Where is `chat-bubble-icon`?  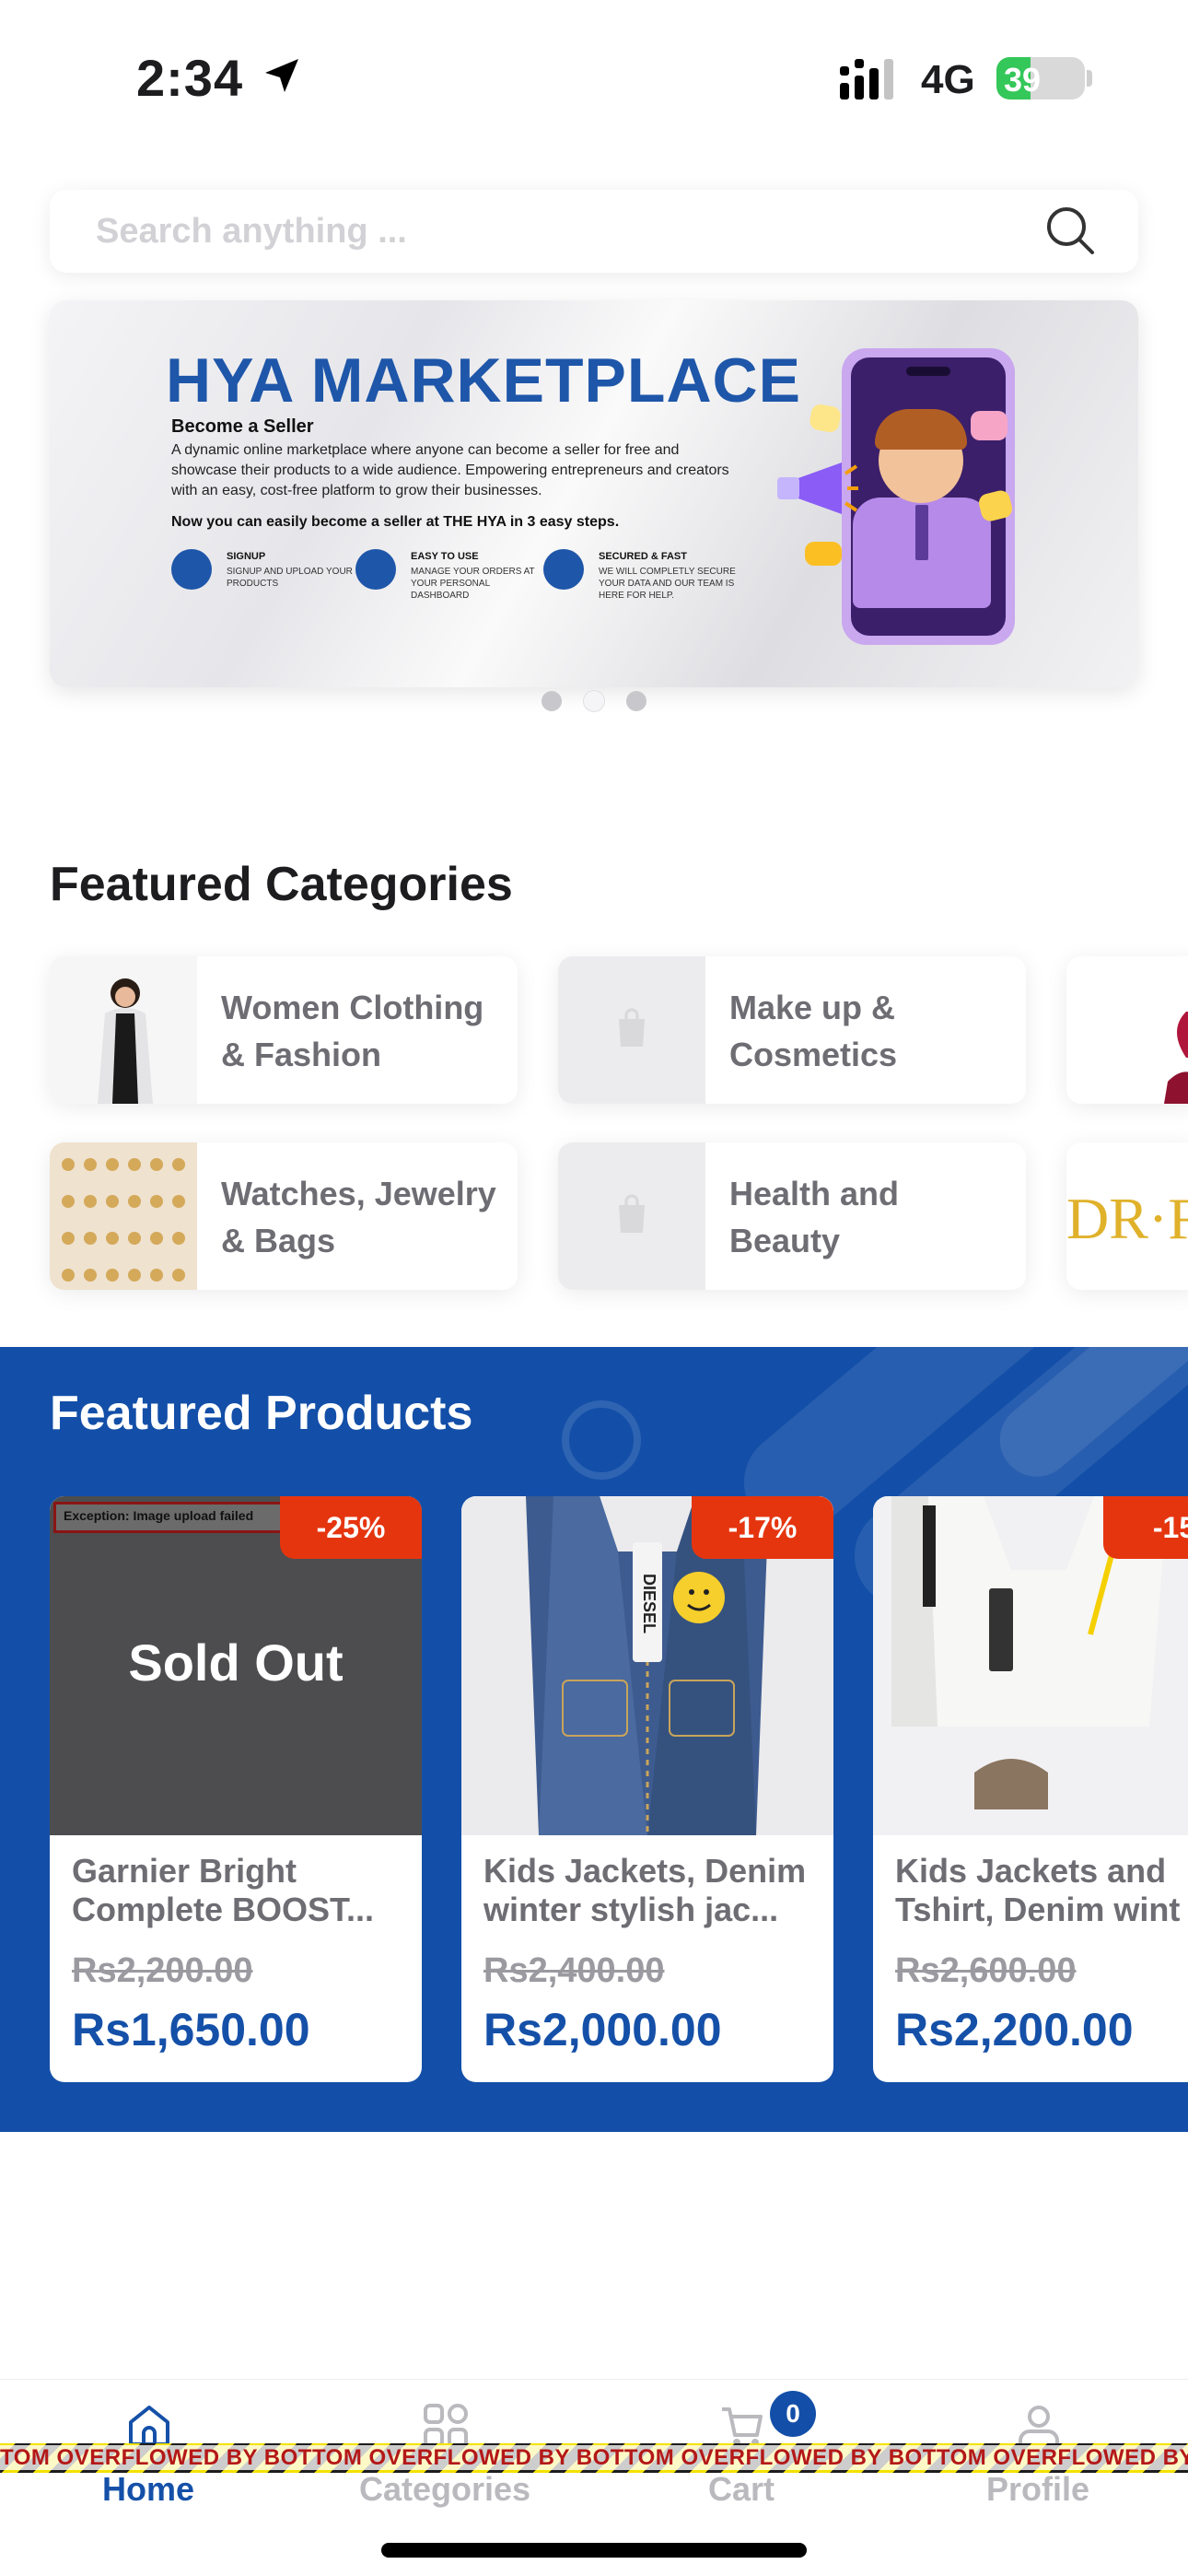 chat-bubble-icon is located at coordinates (823, 554).